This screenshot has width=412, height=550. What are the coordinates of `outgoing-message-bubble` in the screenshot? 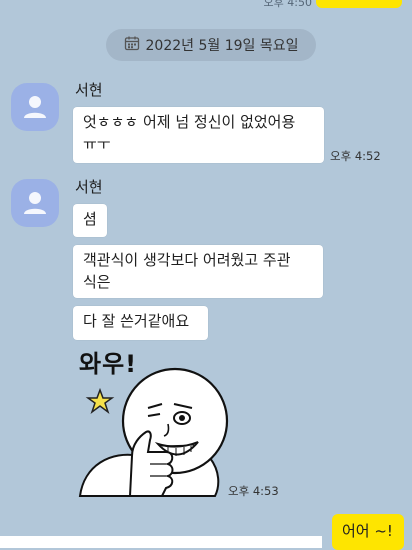 It's located at (359, 4).